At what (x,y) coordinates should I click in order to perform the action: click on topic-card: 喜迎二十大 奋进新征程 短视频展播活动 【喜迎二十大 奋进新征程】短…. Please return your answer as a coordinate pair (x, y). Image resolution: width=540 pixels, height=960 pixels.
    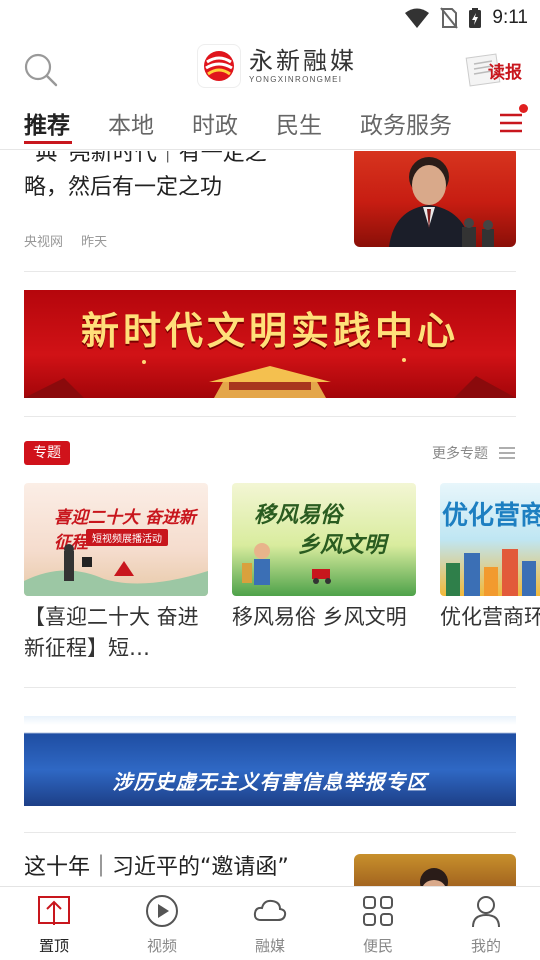
    Looking at the image, I should click on (116, 573).